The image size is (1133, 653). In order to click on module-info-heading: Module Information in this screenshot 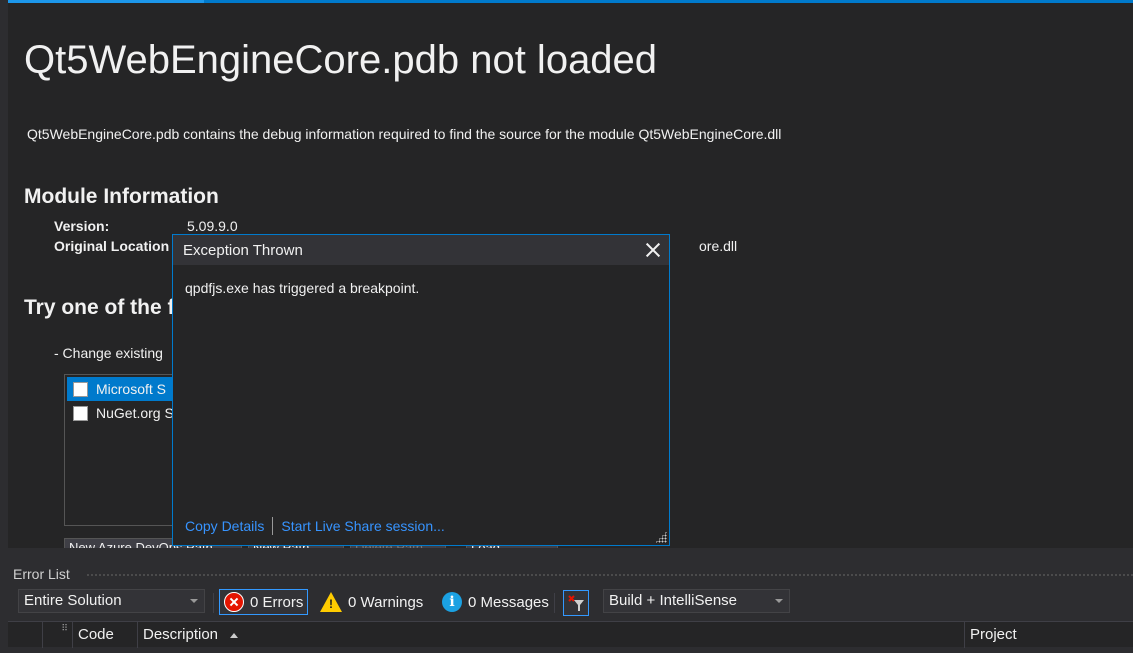, I will do `click(121, 196)`.